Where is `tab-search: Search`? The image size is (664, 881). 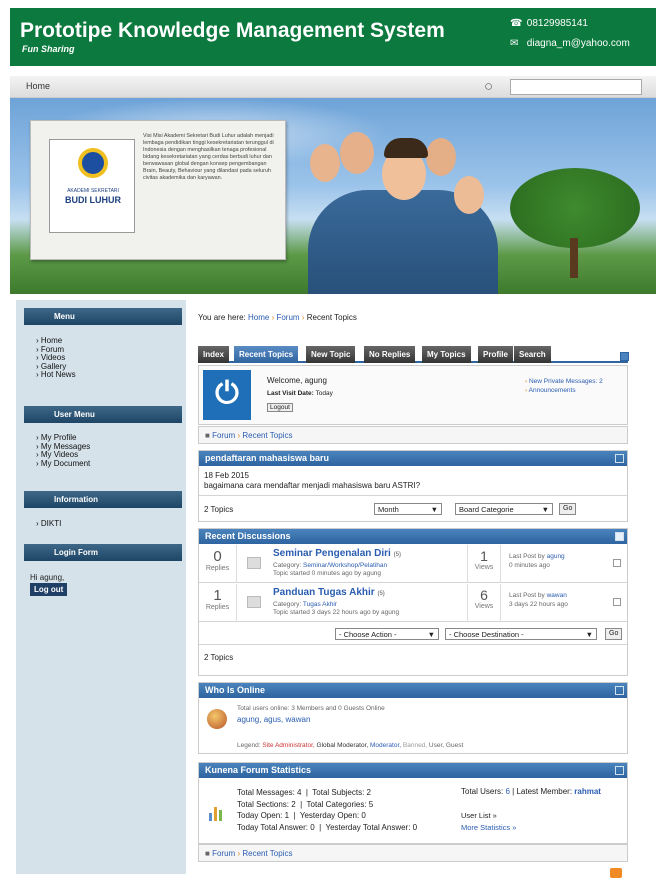 tab-search: Search is located at coordinates (532, 354).